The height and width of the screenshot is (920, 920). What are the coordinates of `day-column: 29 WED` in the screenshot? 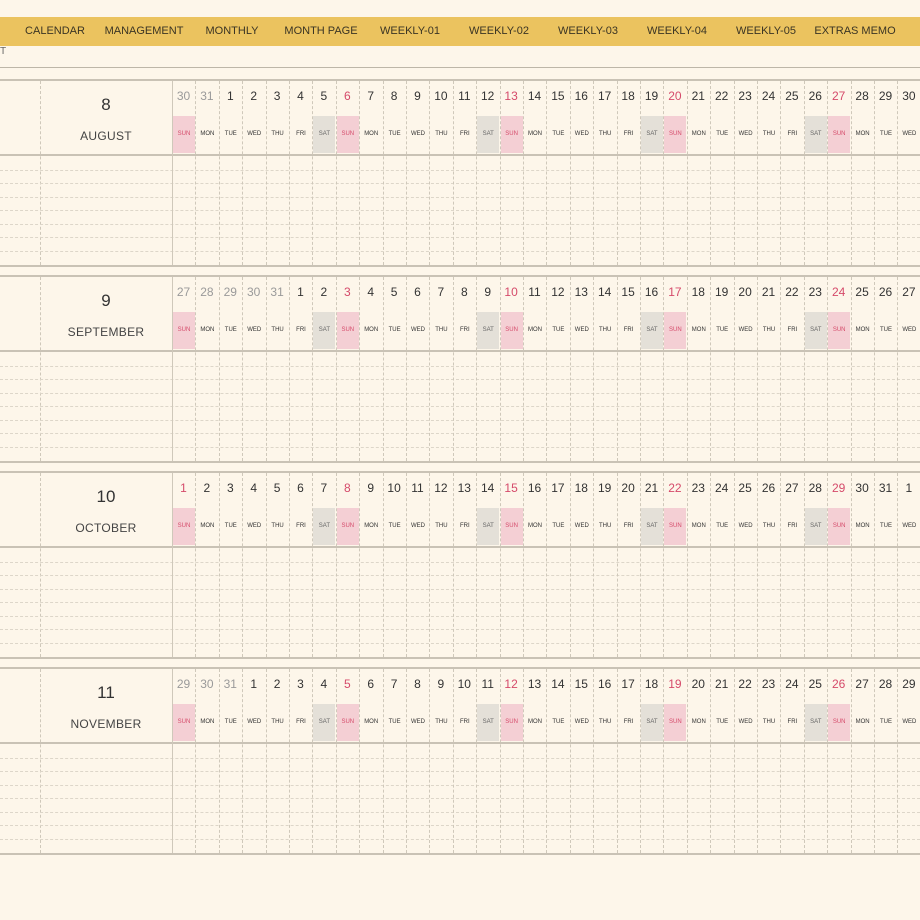 It's located at (908, 761).